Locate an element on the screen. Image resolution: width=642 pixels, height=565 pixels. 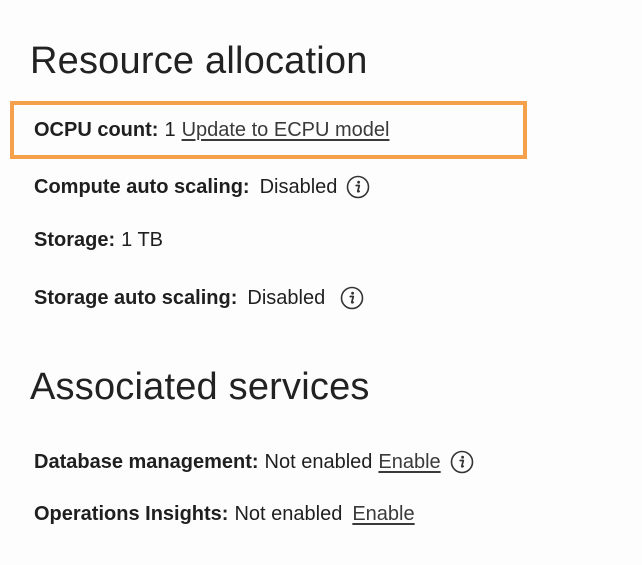
storage-auto-scaling-value: Disabled is located at coordinates (286, 298).